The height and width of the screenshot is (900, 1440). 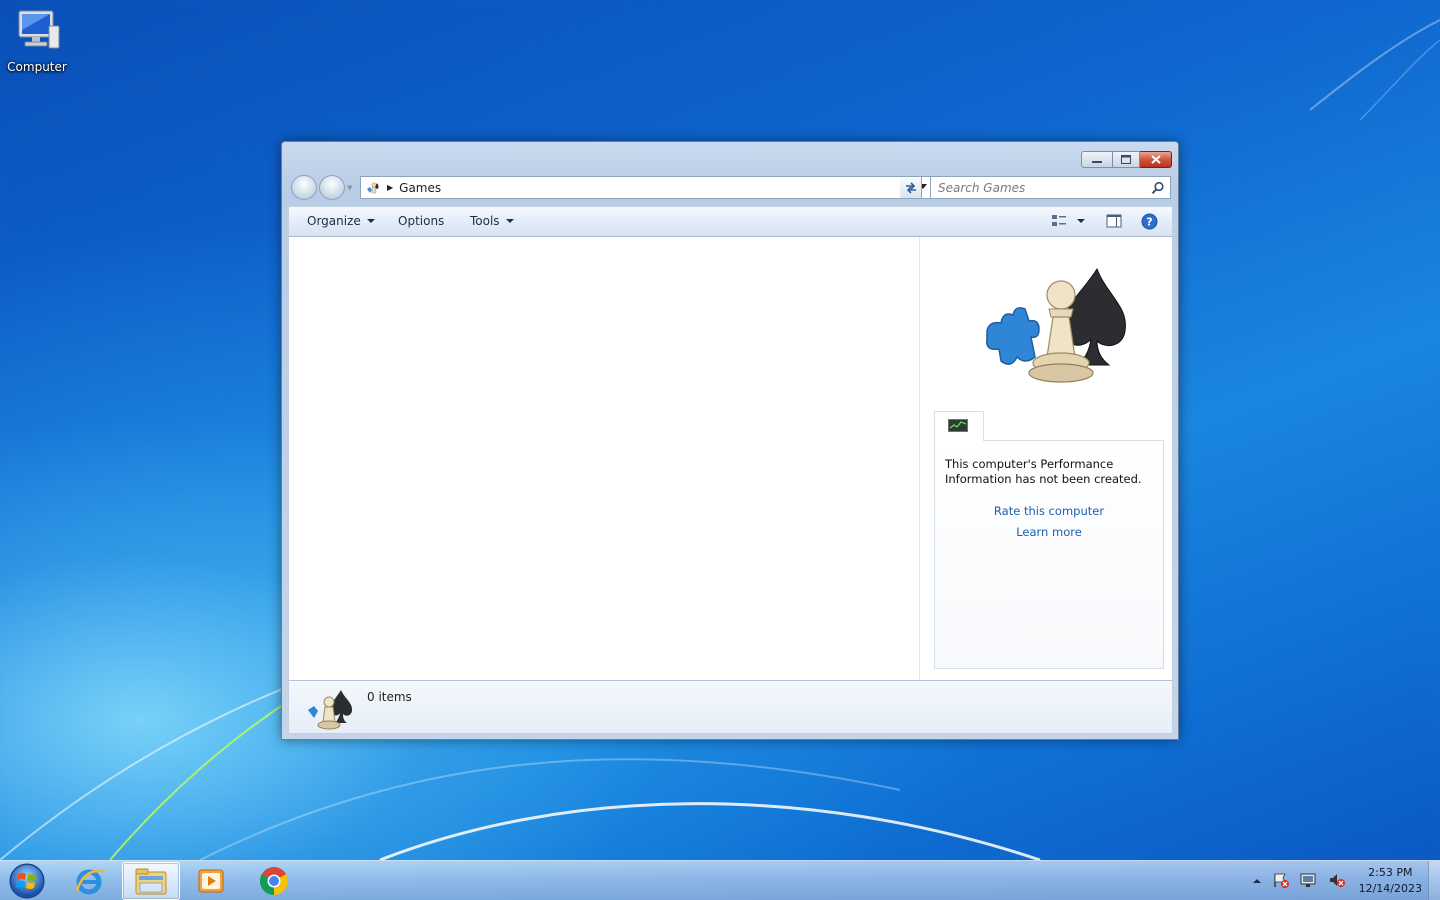 I want to click on help-button: ?, so click(x=1149, y=223).